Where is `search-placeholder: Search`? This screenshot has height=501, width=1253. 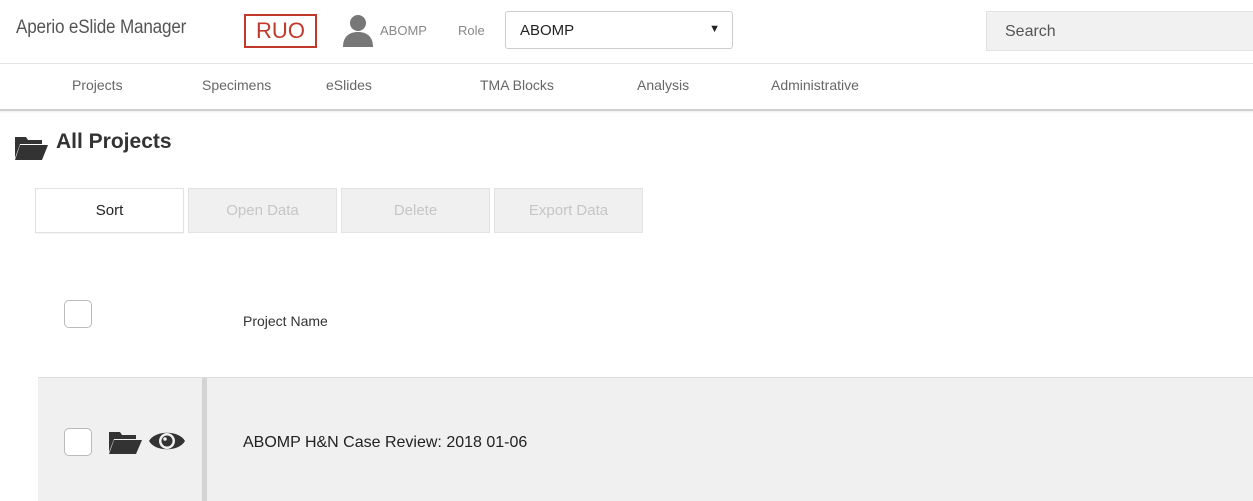
search-placeholder: Search is located at coordinates (1030, 31).